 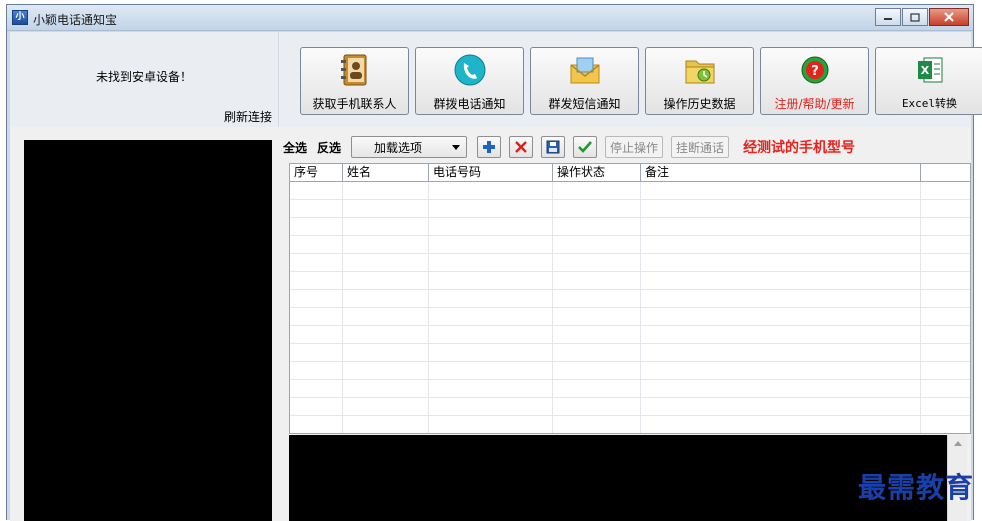 I want to click on maximize-icon, so click(x=915, y=17).